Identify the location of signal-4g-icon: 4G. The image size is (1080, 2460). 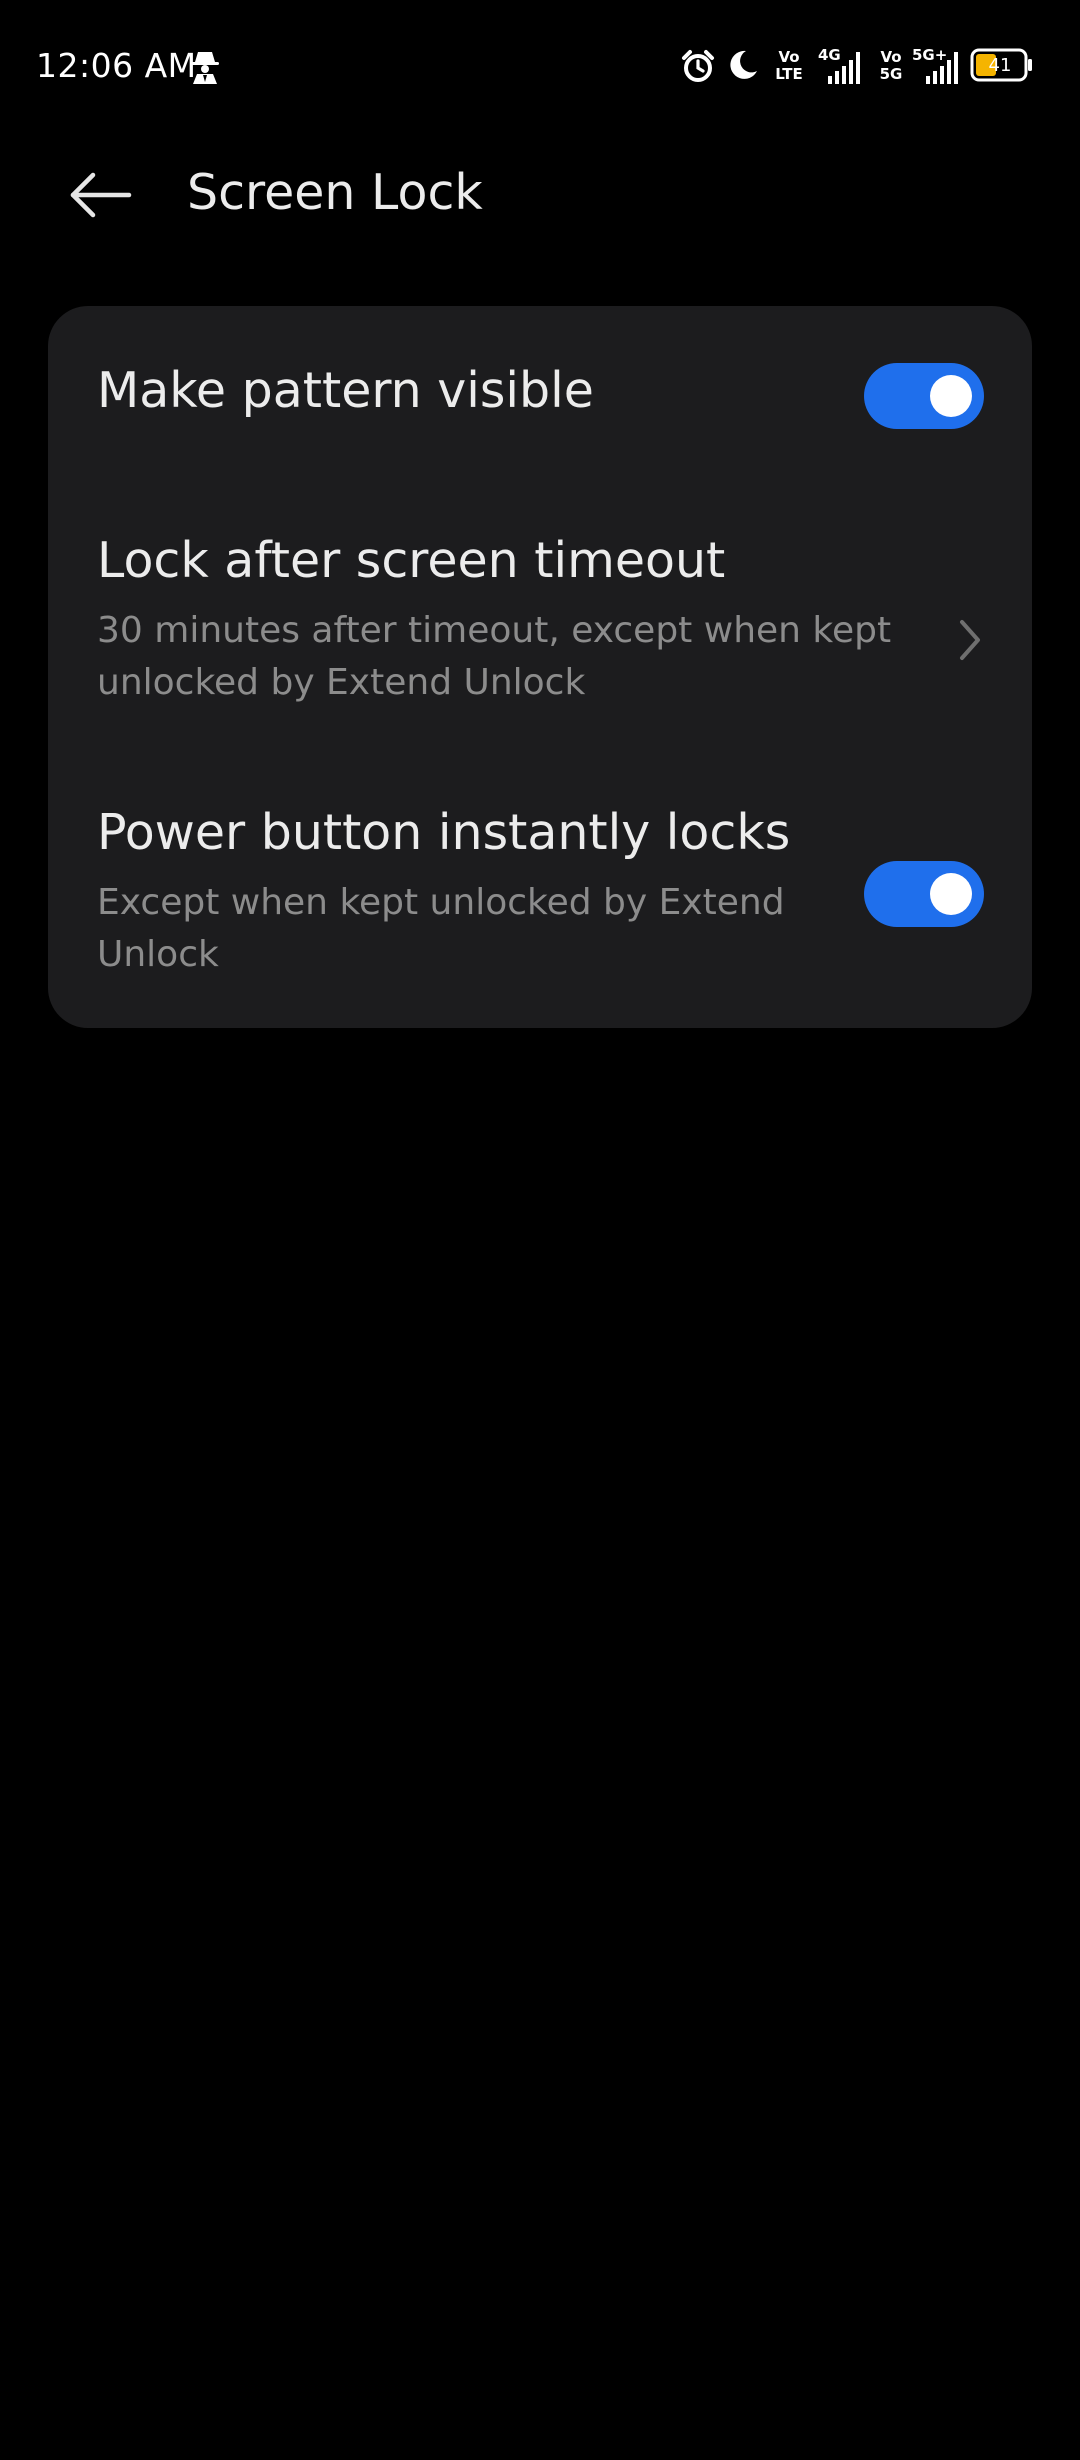
(841, 66).